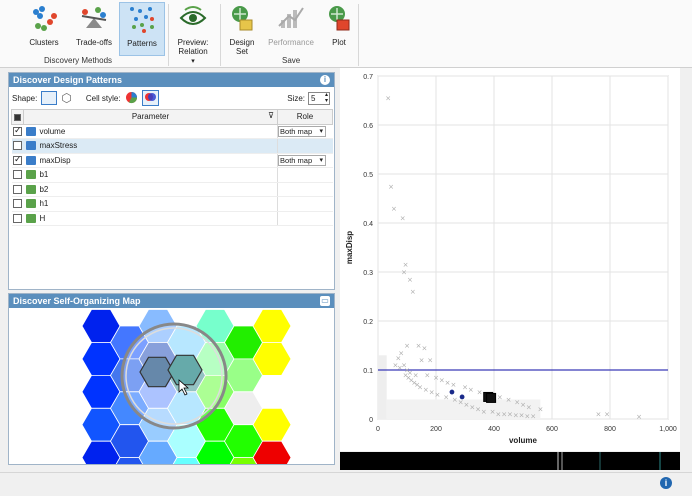 Image resolution: width=692 pixels, height=496 pixels. I want to click on parameter-column-header: Parameter ⊽, so click(150, 117).